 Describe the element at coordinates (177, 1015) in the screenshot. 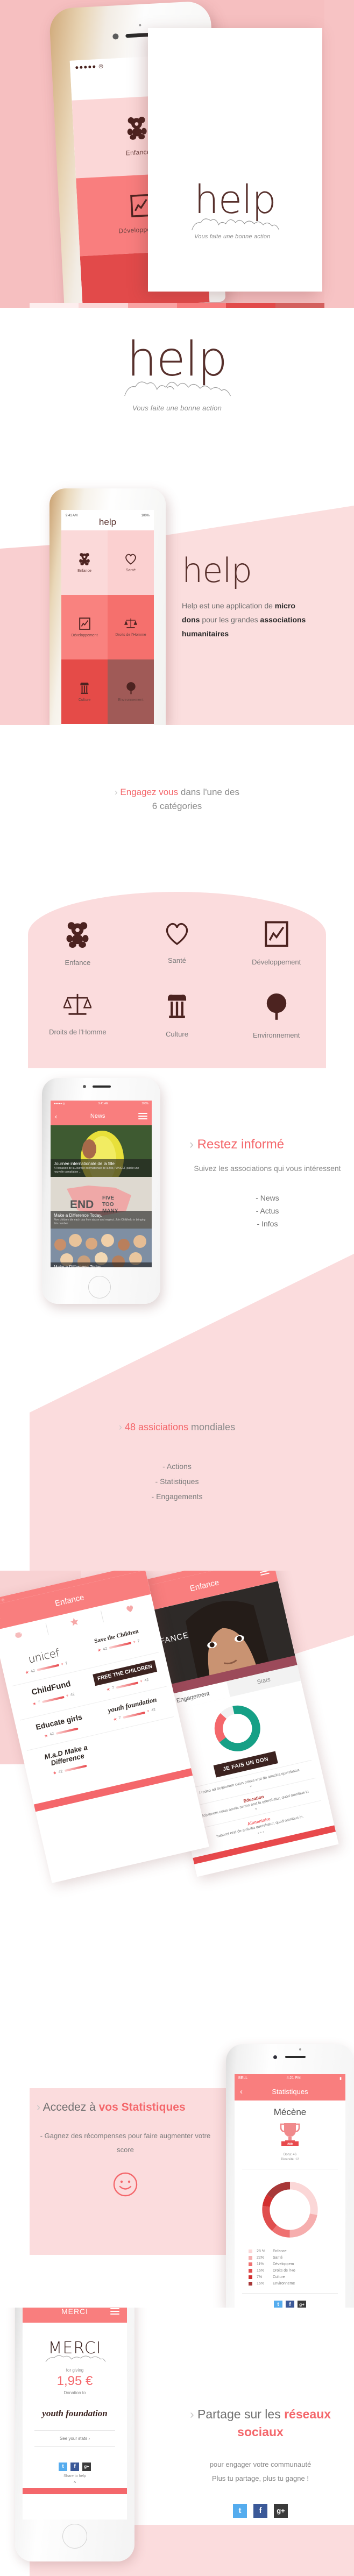

I see `category-item-culture: Culture` at that location.